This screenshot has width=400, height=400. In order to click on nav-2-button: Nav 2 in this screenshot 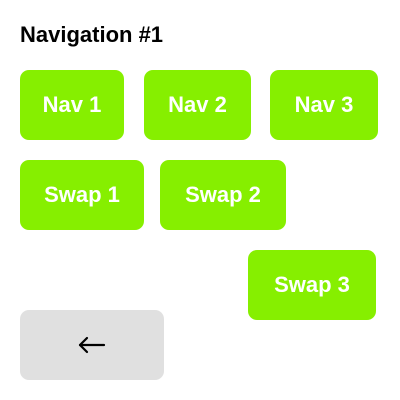, I will do `click(197, 105)`.